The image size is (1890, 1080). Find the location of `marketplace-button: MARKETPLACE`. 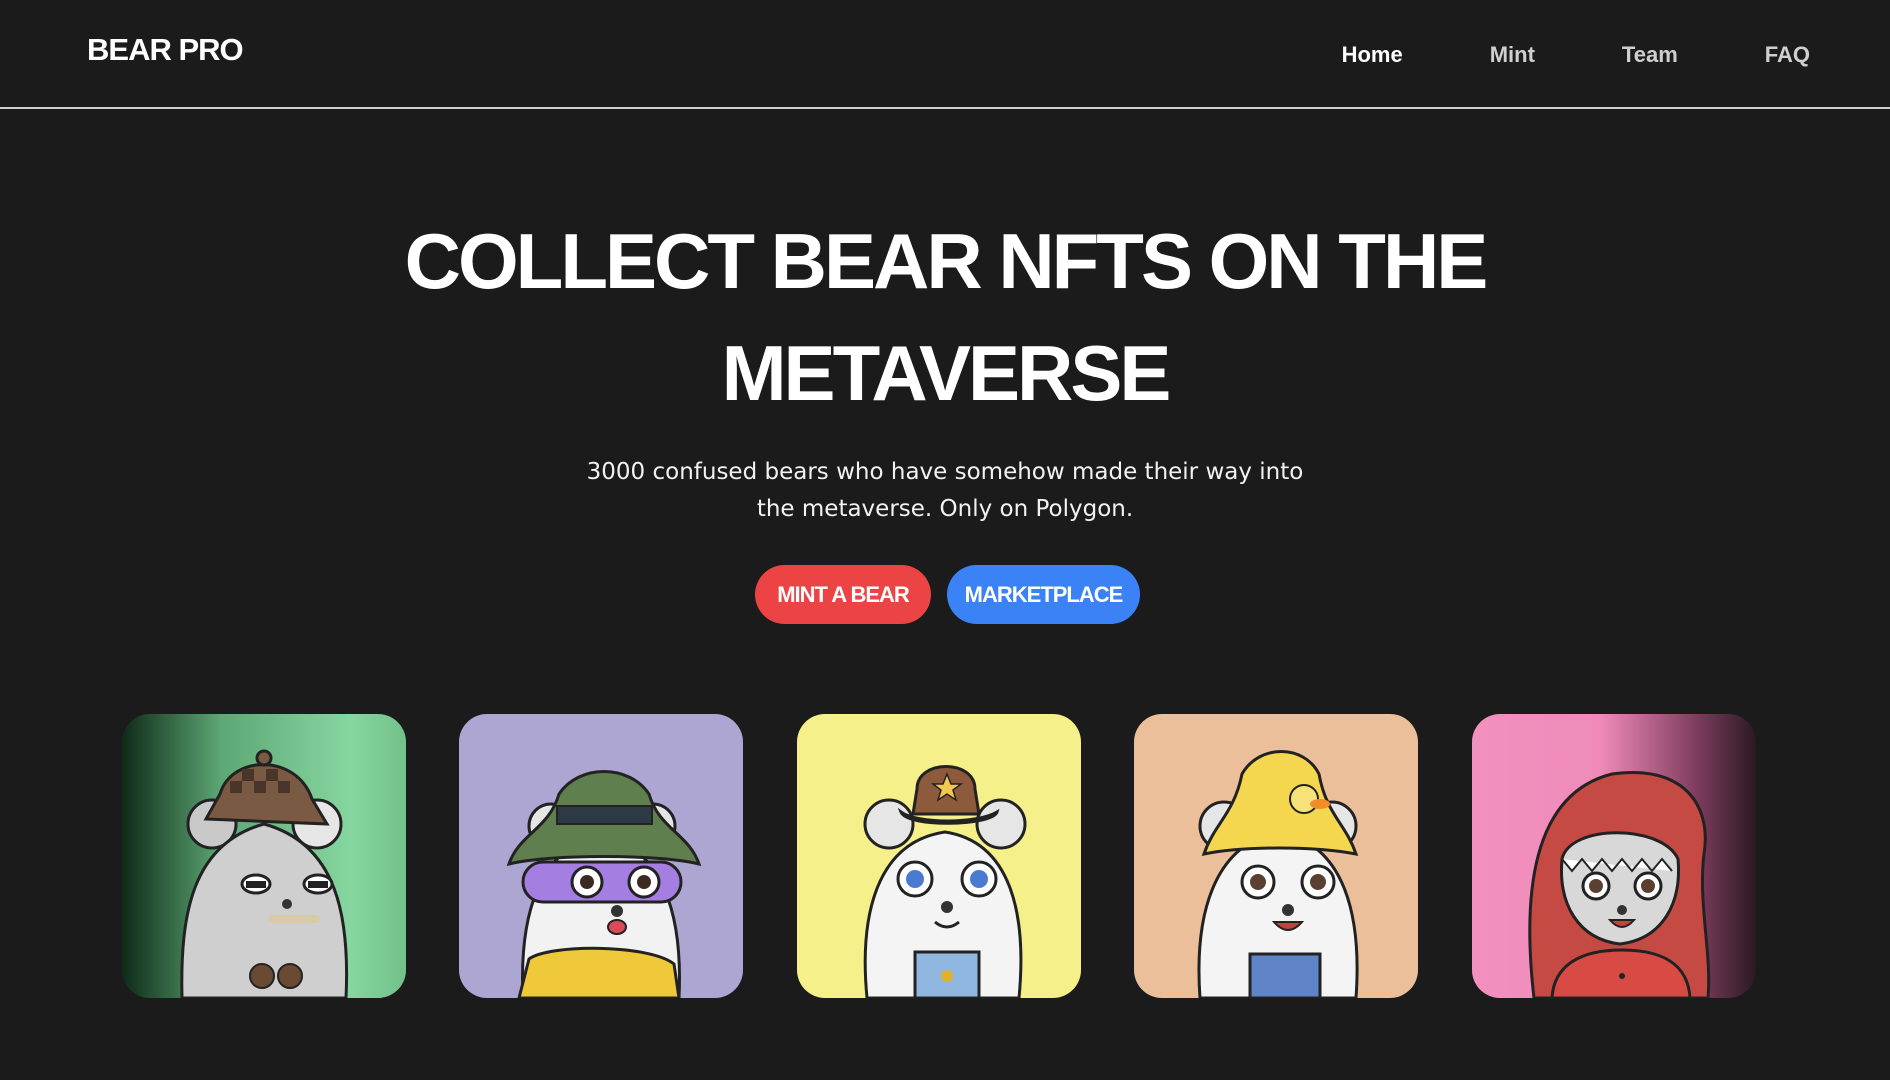

marketplace-button: MARKETPLACE is located at coordinates (1043, 594).